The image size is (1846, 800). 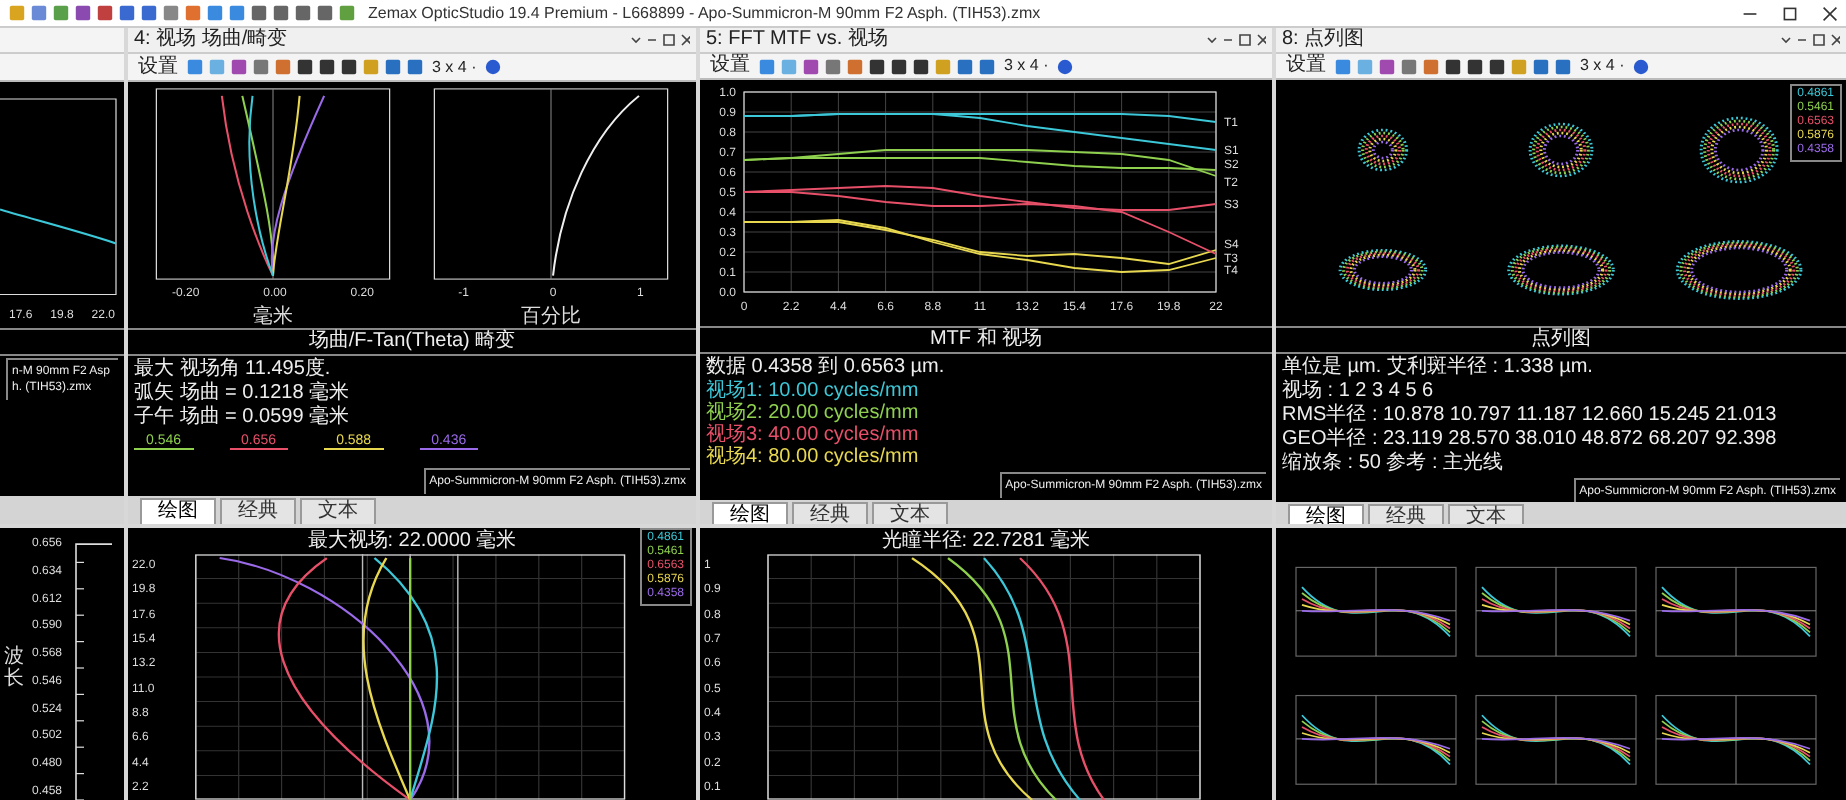 I want to click on chart-title: 最大视场: 22.0000 毫米, so click(x=412, y=541).